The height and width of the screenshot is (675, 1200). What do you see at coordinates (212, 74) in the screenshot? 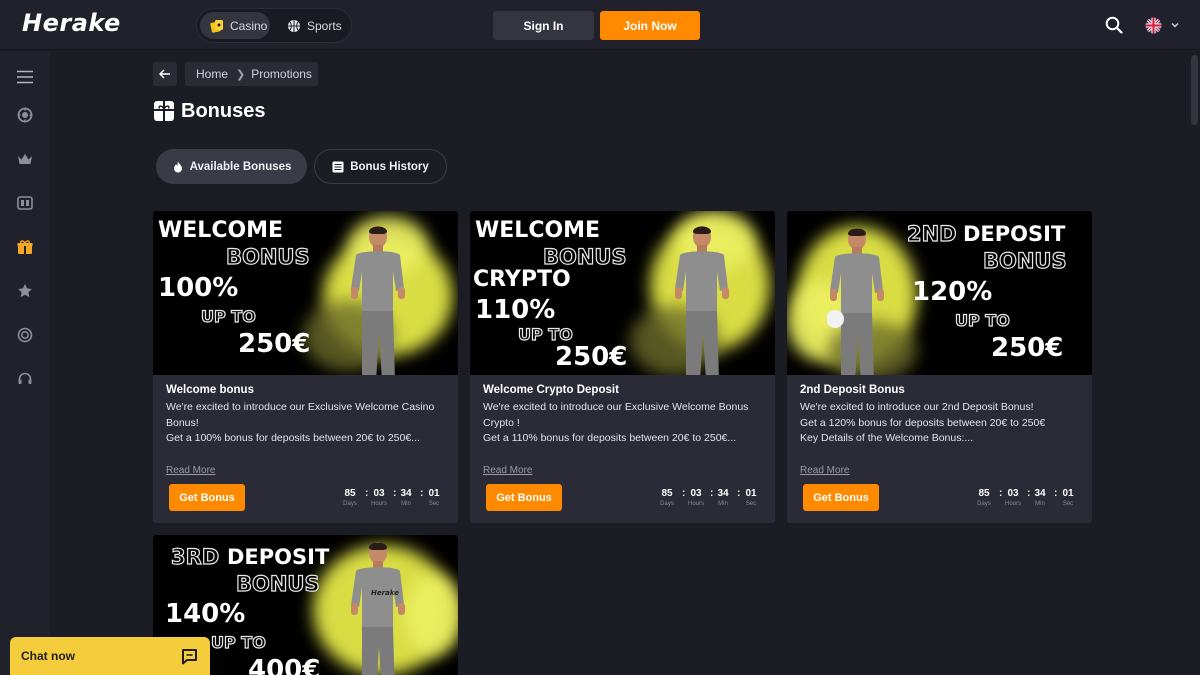
I see `breadcrumb-home: Home` at bounding box center [212, 74].